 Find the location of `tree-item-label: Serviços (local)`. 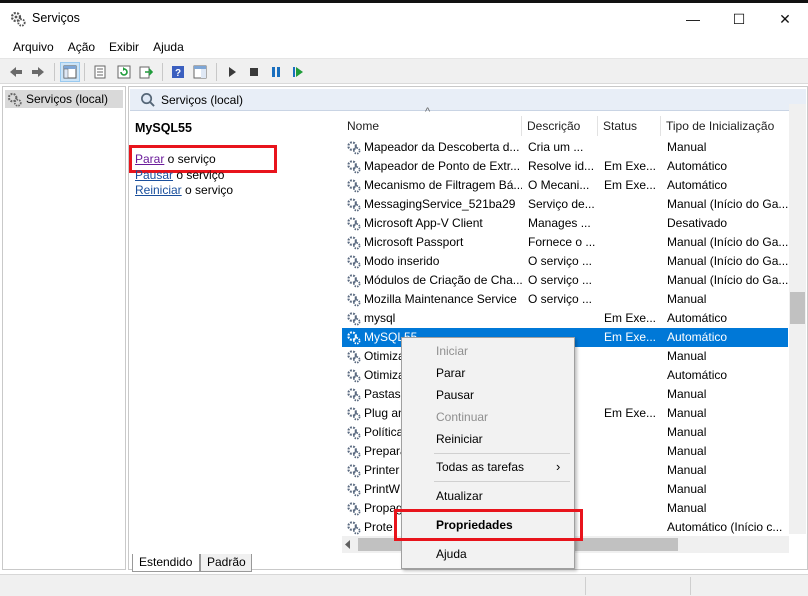

tree-item-label: Serviços (local) is located at coordinates (67, 99).